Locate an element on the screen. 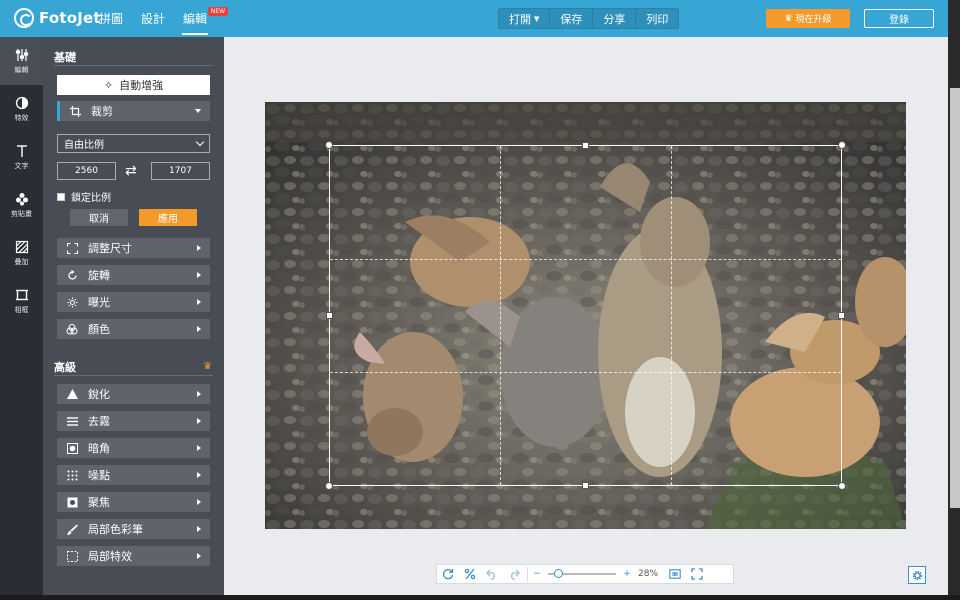 Image resolution: width=960 pixels, height=600 pixels. undo-icon is located at coordinates (492, 574).